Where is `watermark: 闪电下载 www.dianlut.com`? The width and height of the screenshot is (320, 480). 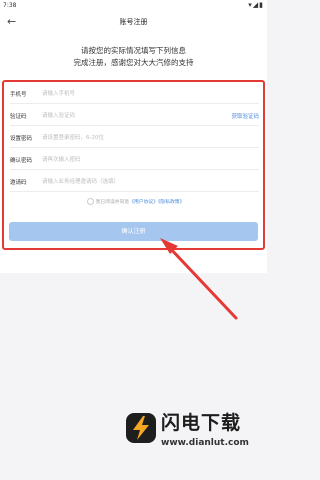 watermark: 闪电下载 www.dianlut.com is located at coordinates (195, 431).